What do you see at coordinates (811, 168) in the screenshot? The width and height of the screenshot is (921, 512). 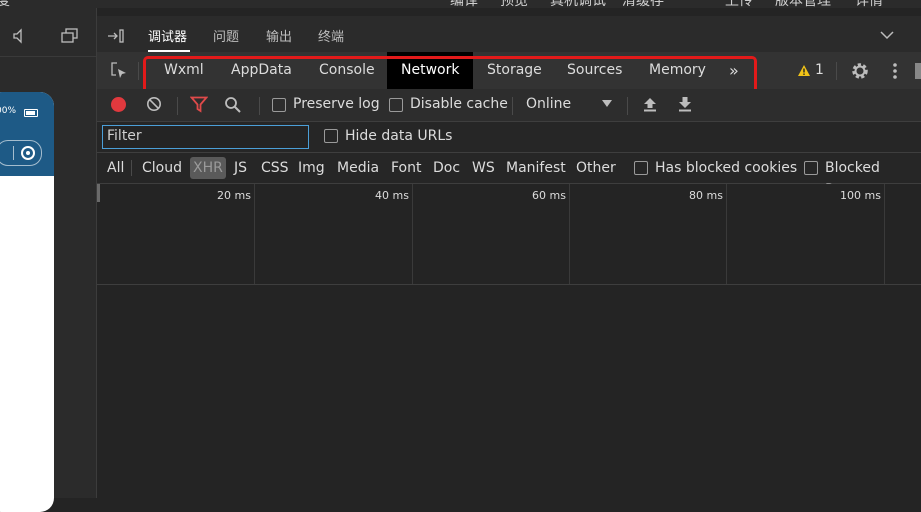 I see `blocked-requests-checkbox` at bounding box center [811, 168].